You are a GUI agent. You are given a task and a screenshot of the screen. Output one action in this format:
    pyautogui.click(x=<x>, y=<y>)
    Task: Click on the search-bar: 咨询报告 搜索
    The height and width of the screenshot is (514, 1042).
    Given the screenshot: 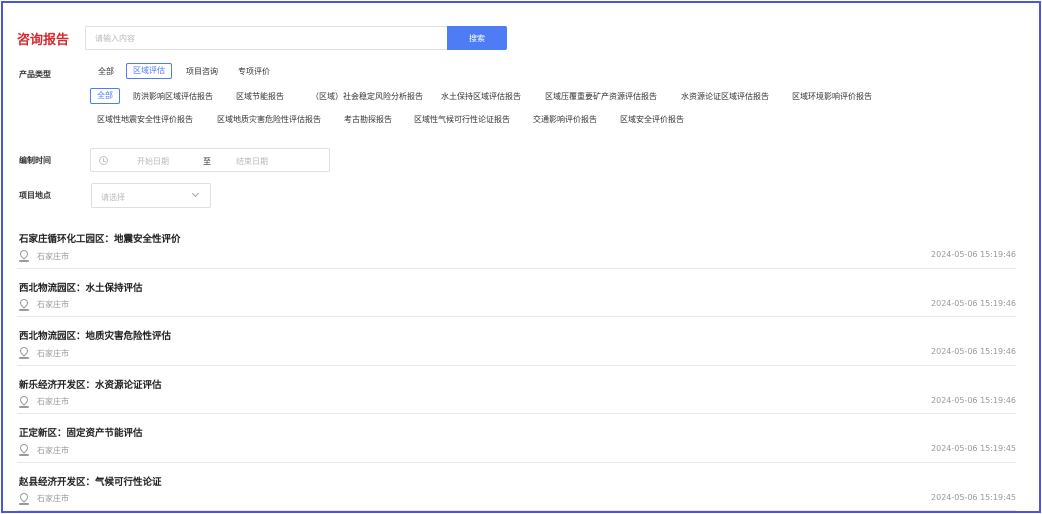 What is the action you would take?
    pyautogui.click(x=262, y=38)
    